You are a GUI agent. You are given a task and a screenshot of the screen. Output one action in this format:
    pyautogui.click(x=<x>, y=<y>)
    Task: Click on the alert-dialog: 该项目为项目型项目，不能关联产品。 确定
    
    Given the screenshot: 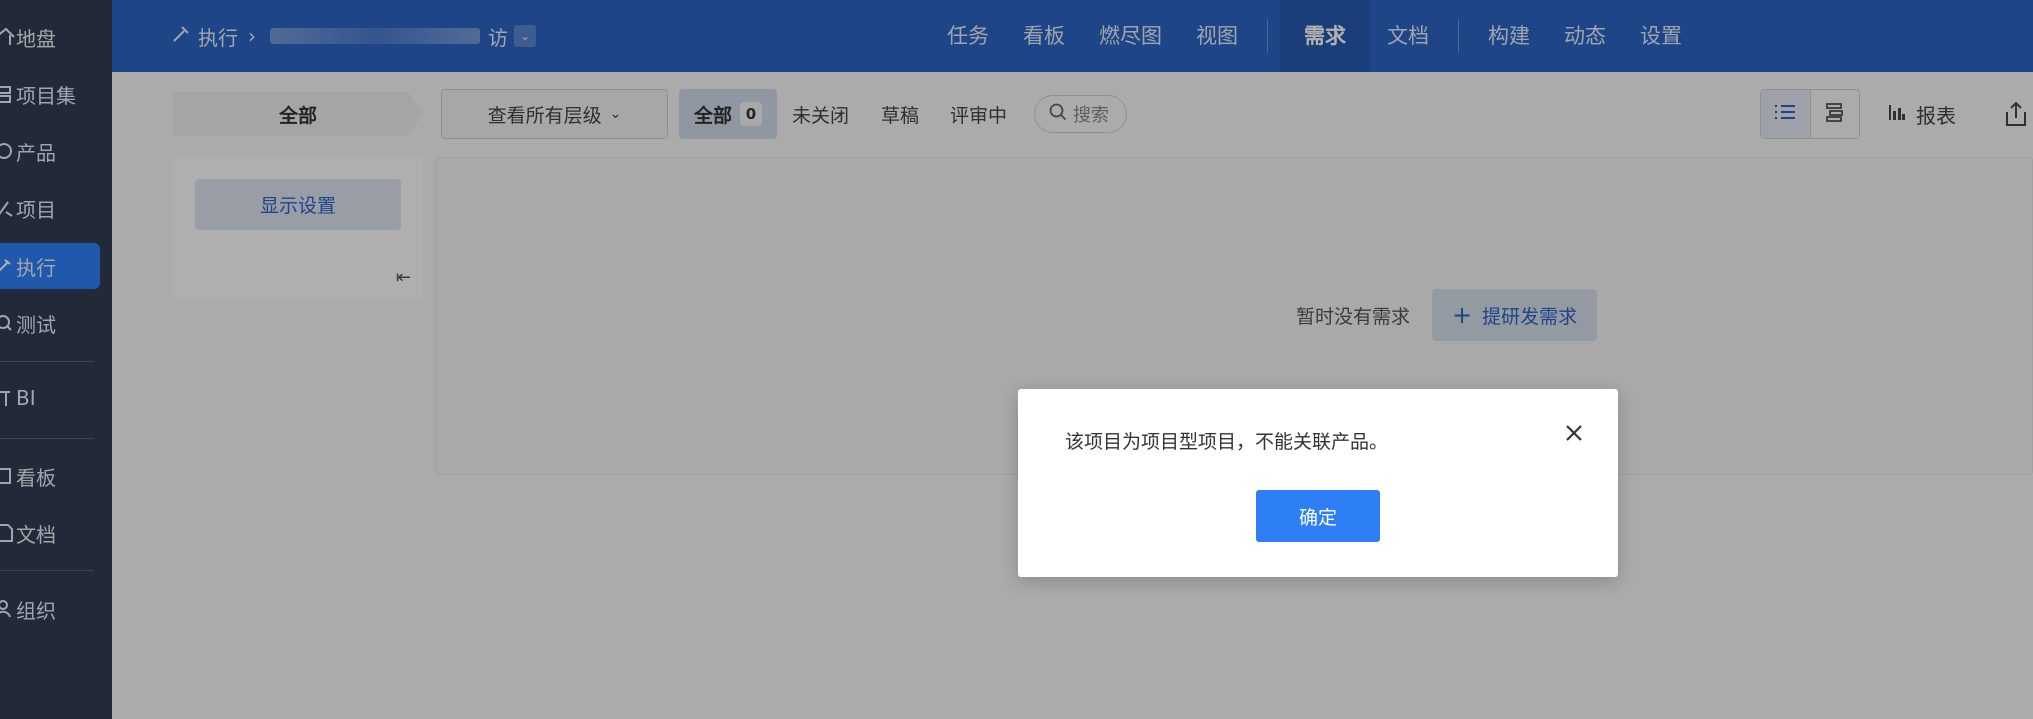 What is the action you would take?
    pyautogui.click(x=1318, y=483)
    